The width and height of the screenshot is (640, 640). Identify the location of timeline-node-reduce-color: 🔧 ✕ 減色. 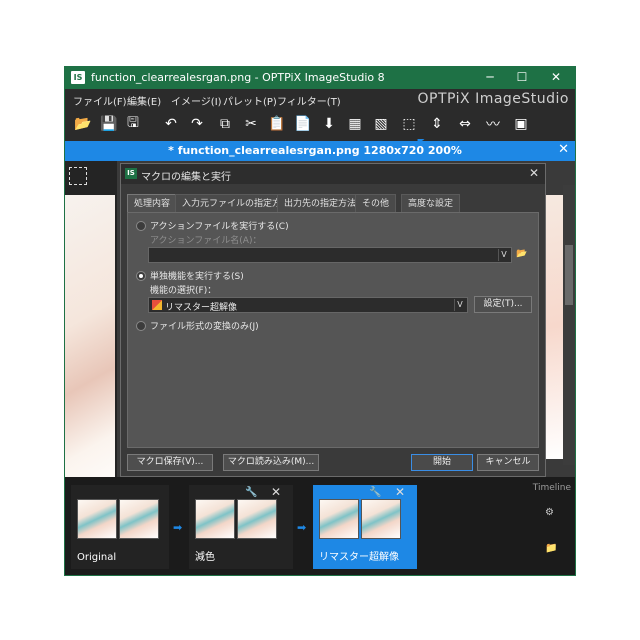
(241, 527).